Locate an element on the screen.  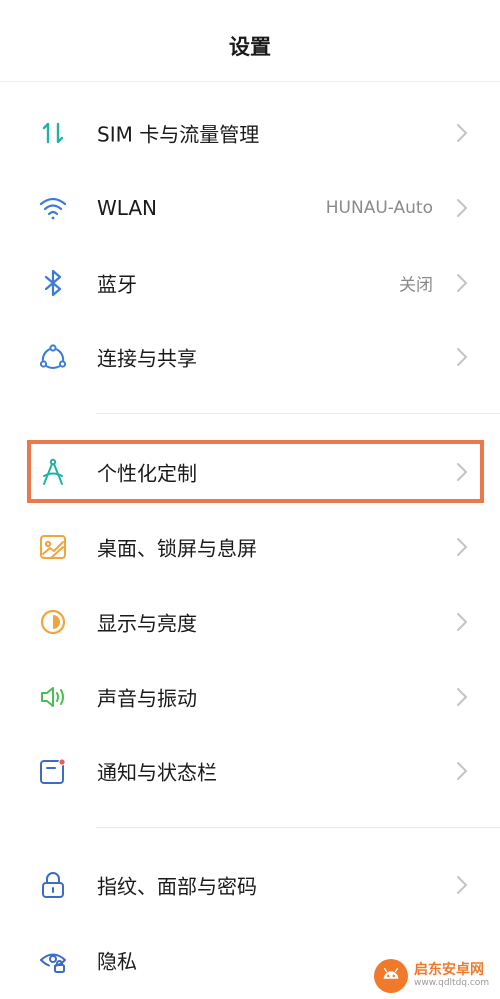
settings-item-label: 桌面、锁屏与息屏 is located at coordinates (177, 548).